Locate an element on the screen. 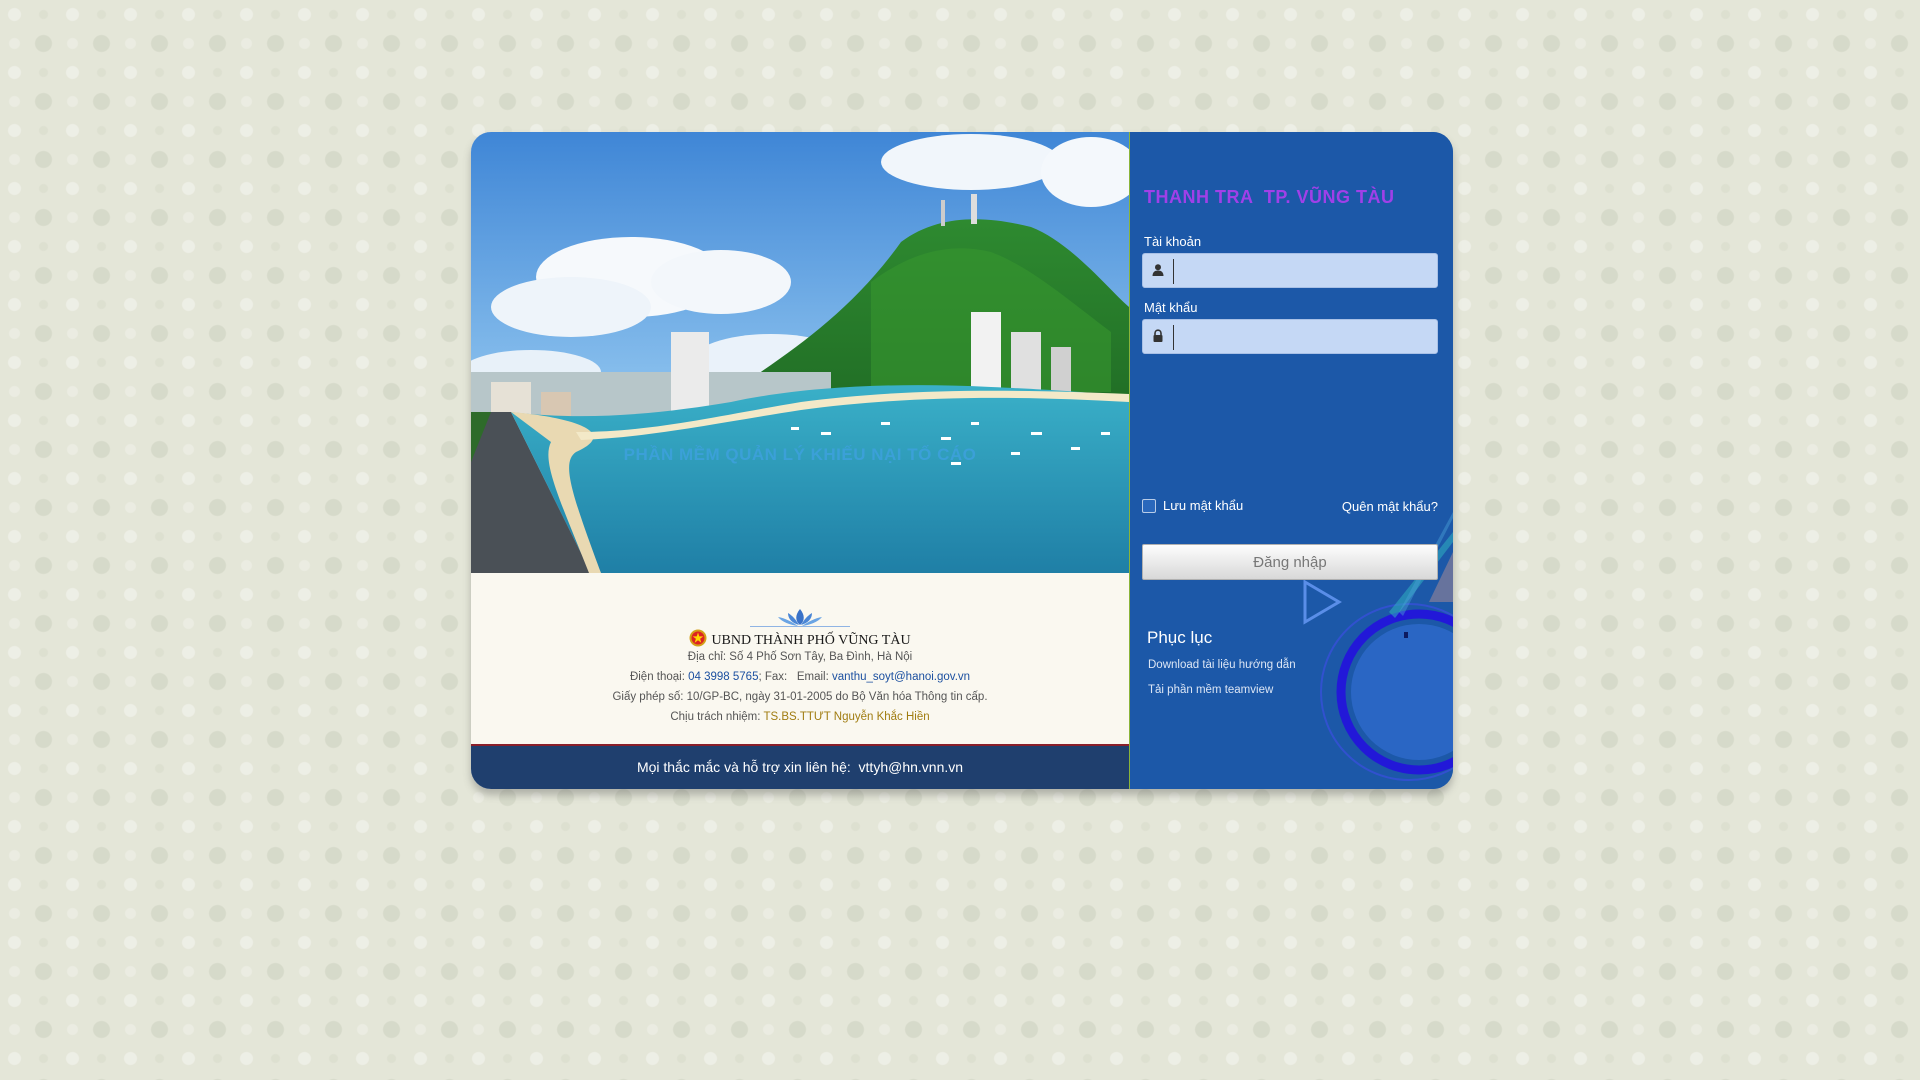  lock-icon is located at coordinates (1158, 335).